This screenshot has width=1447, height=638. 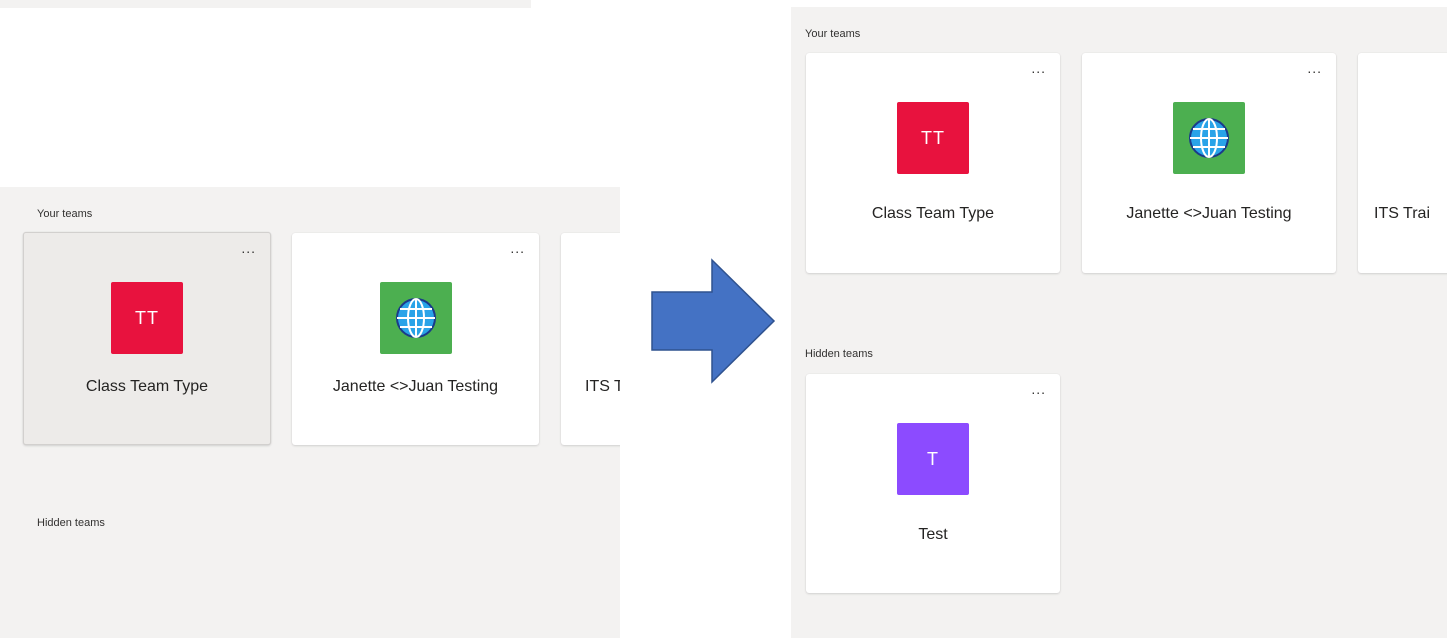 I want to click on team-name: ITS Trai, so click(x=1402, y=213).